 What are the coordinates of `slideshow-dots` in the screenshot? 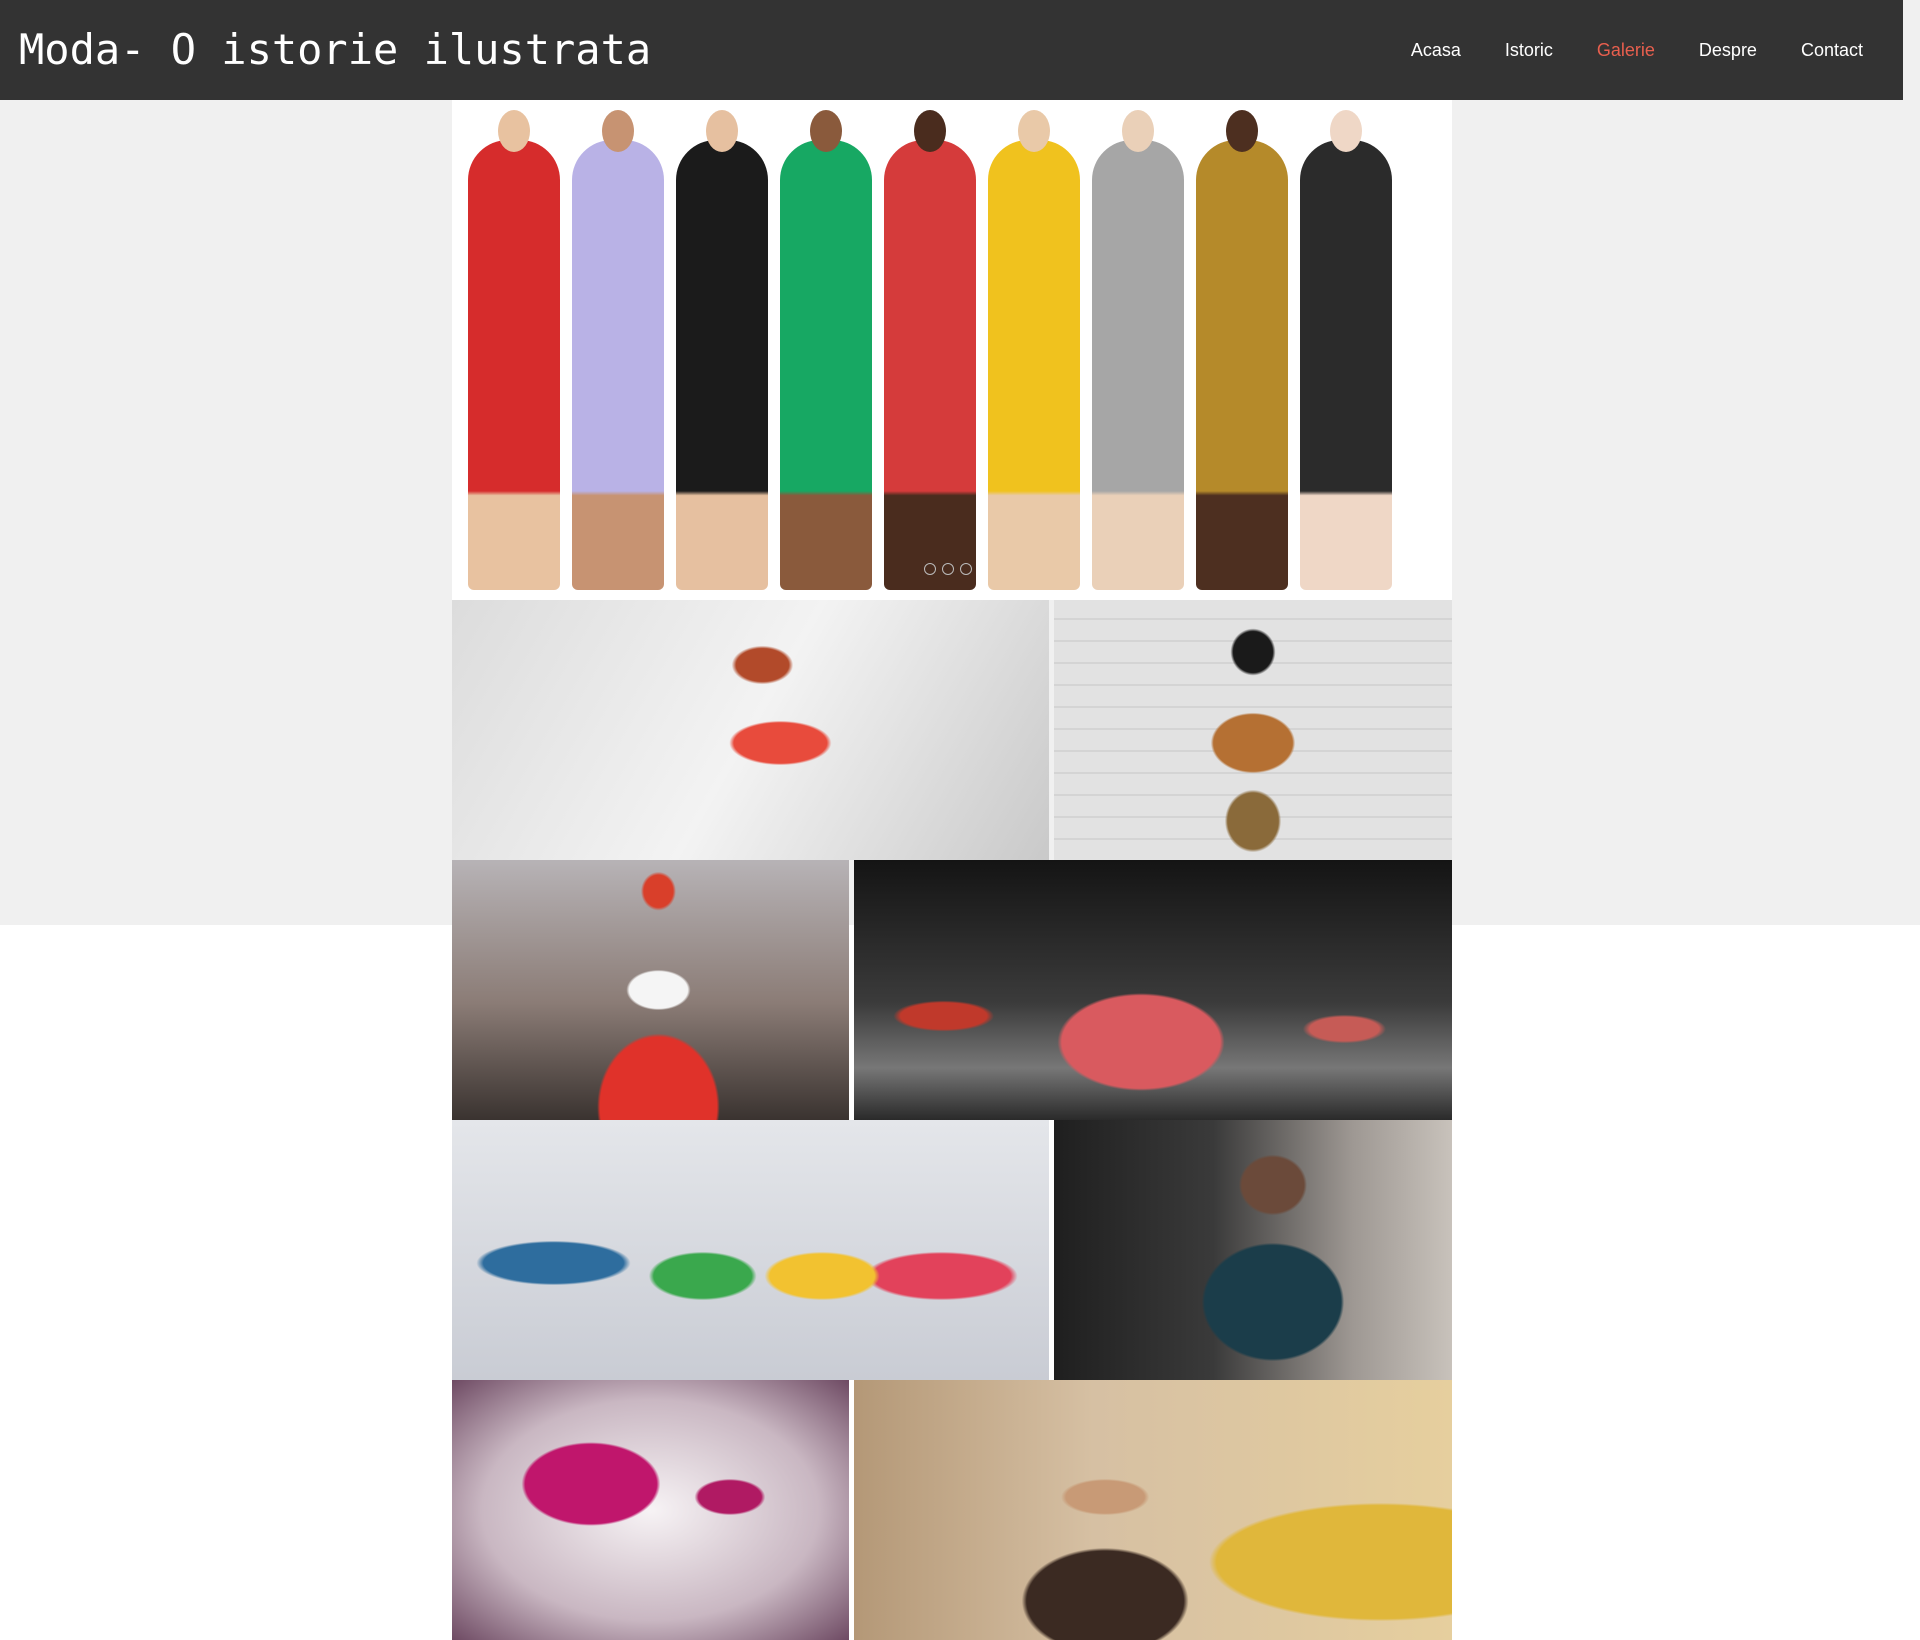 It's located at (948, 569).